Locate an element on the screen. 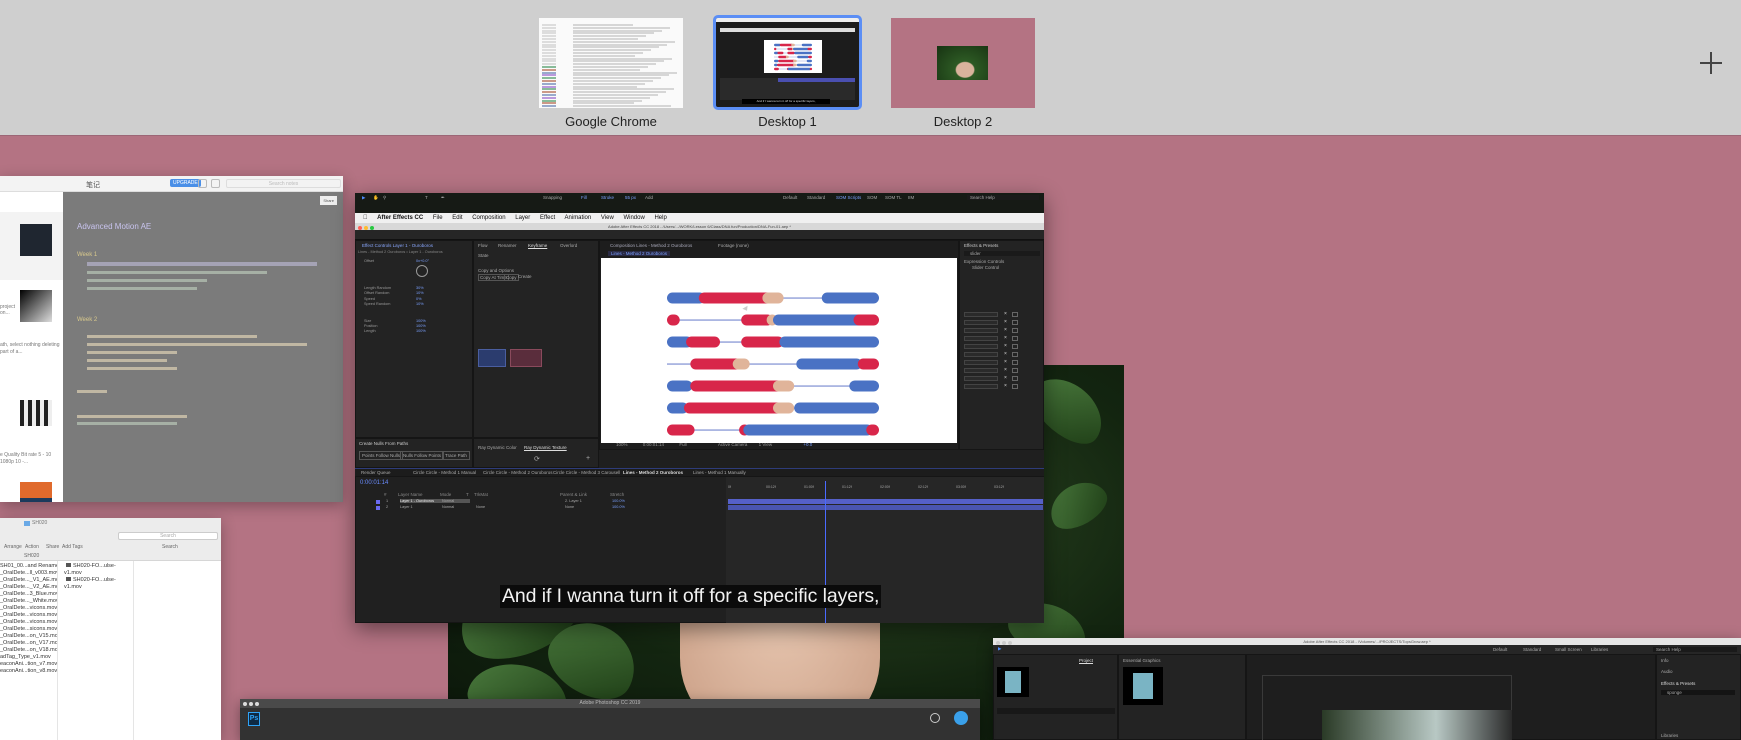 The image size is (1741, 740). tab-ray-dynamic-color: Ray Dynamic Color is located at coordinates (497, 447).